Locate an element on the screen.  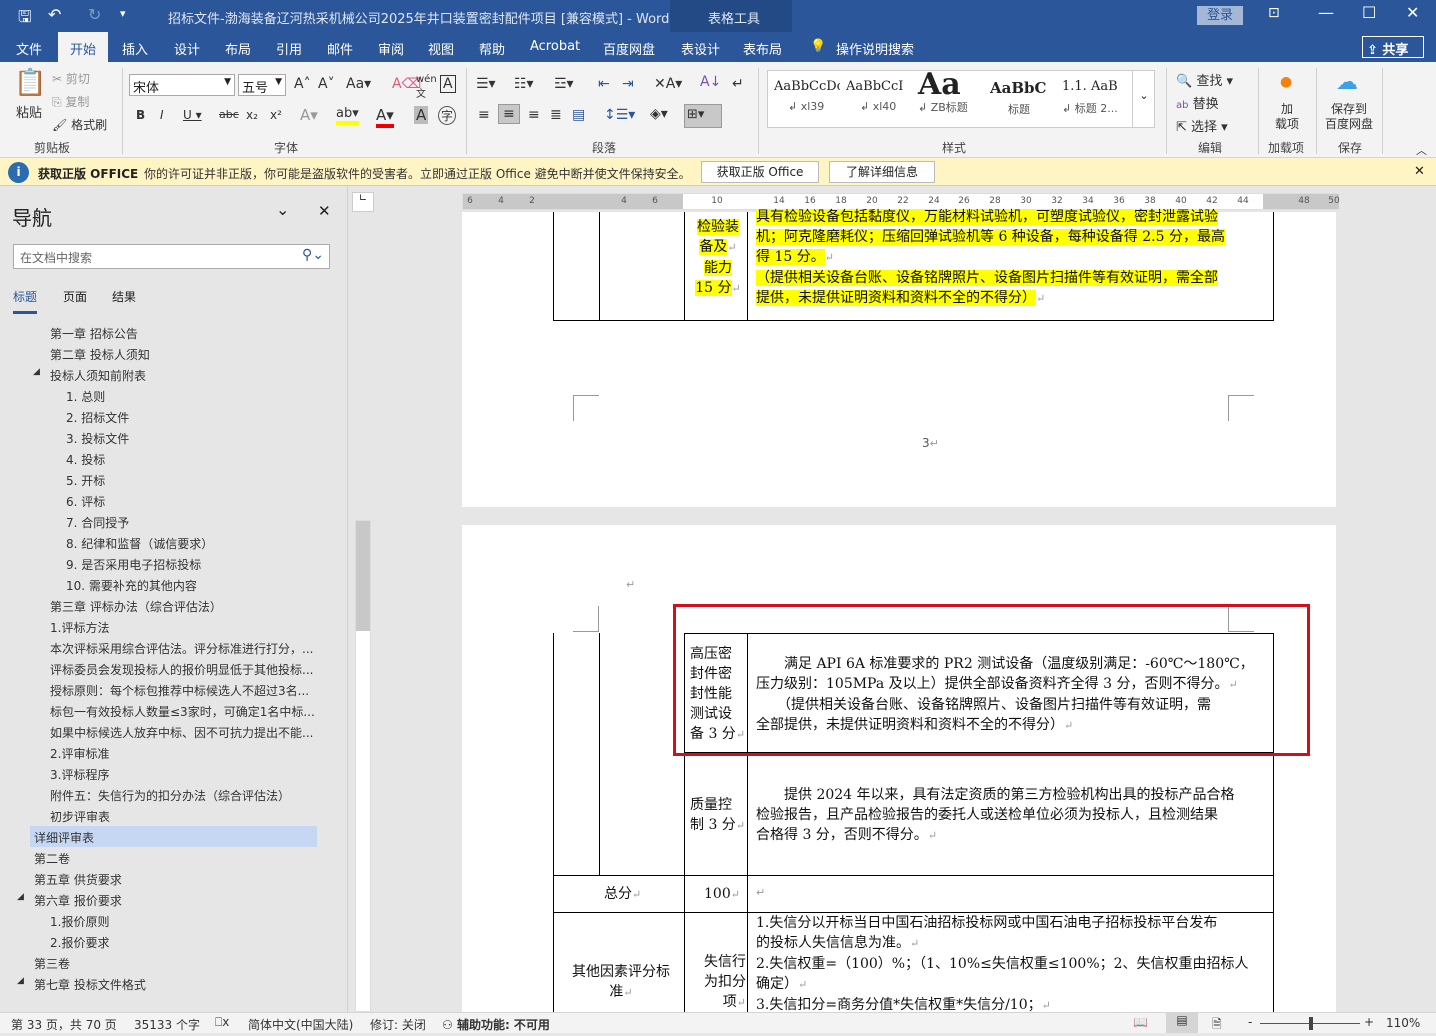
multilevel-list-icon: ☲▾ is located at coordinates (564, 84).